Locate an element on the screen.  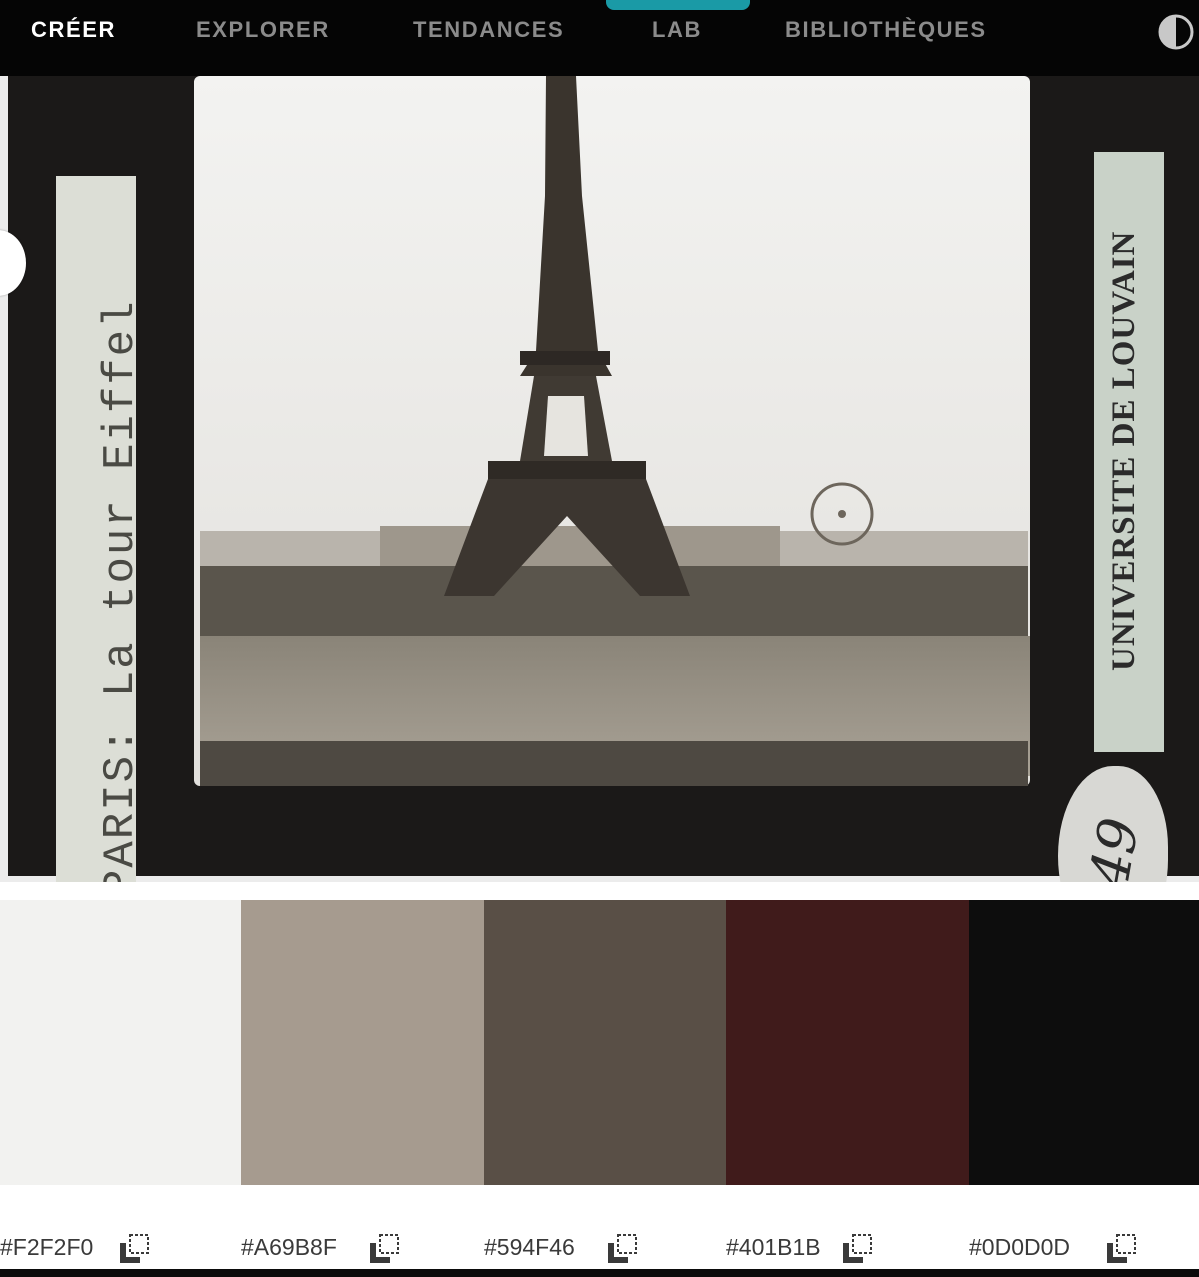
hex-code-4: #401B1B is located at coordinates (773, 1247).